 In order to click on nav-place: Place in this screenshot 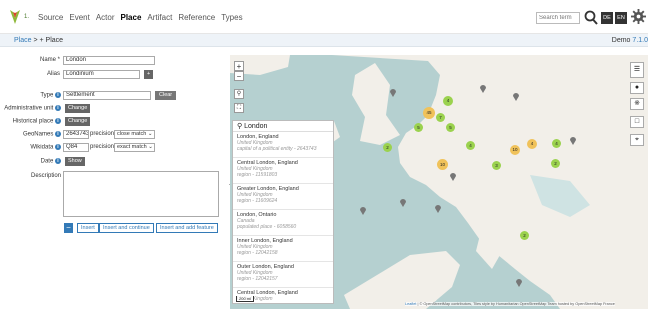, I will do `click(131, 17)`.